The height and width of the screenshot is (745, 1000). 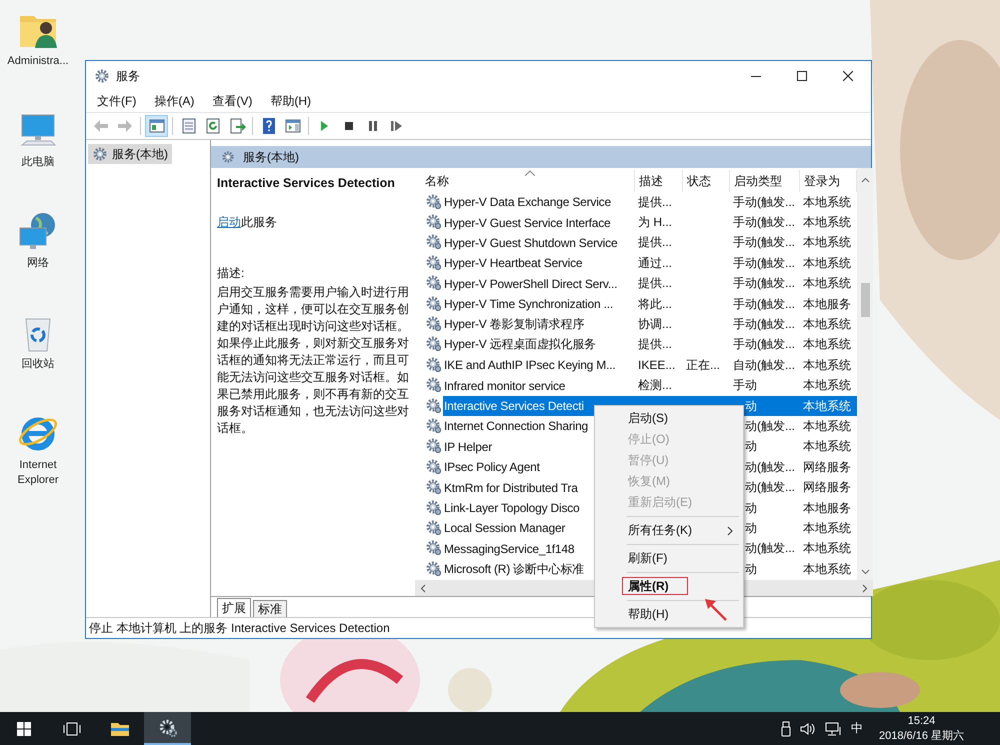 What do you see at coordinates (247, 222) in the screenshot?
I see `action-sentence: 启动此服务` at bounding box center [247, 222].